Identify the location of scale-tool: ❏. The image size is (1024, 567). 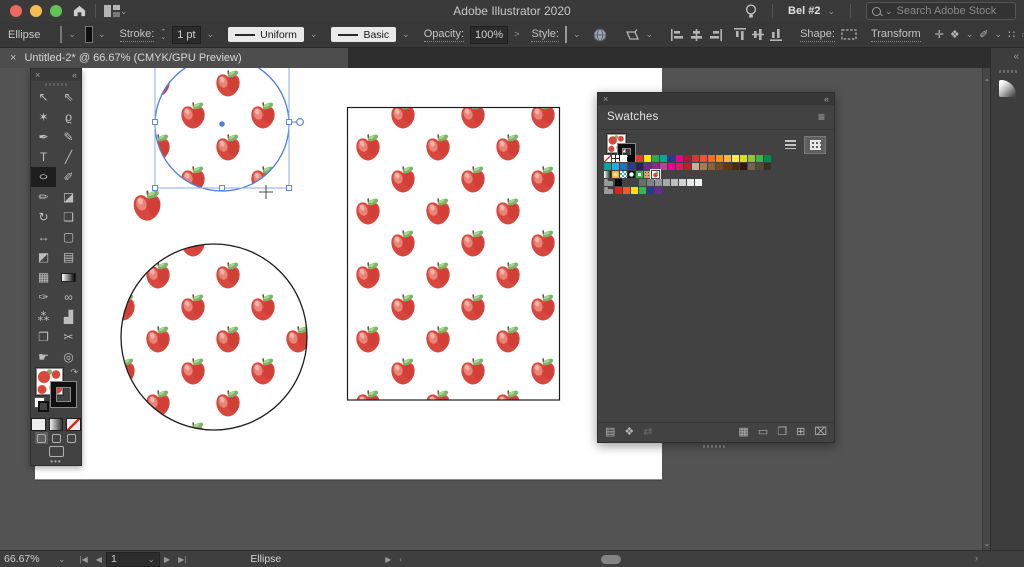
(68, 217).